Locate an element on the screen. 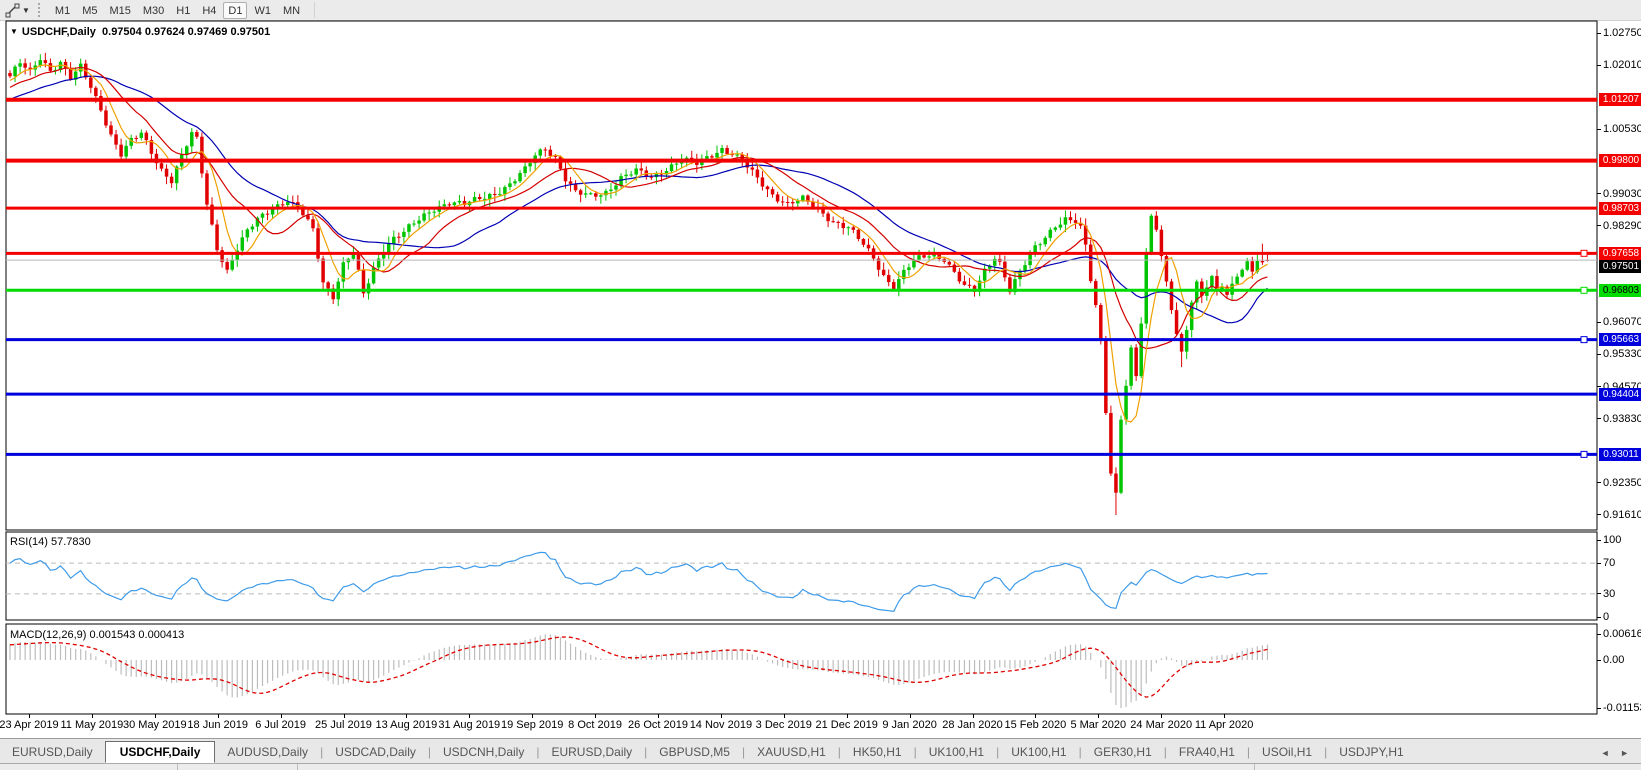 This screenshot has width=1641, height=770. level-price-label: 1.01207 is located at coordinates (1620, 100).